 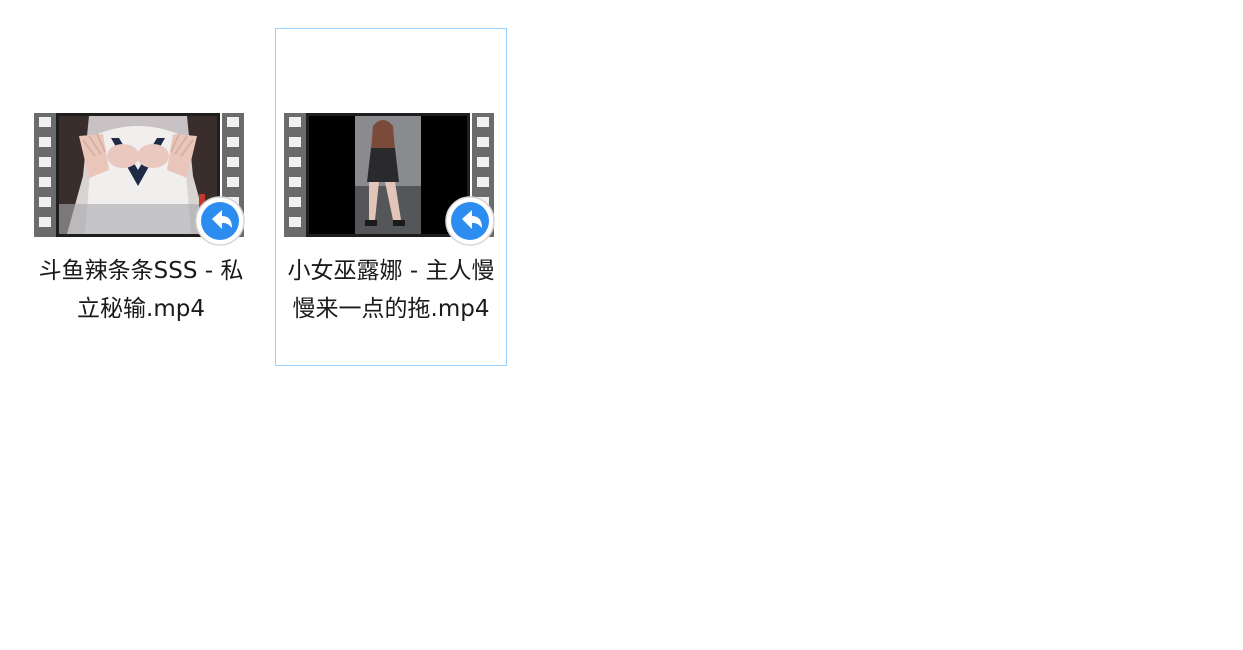 What do you see at coordinates (141, 290) in the screenshot?
I see `file-name-label: 斗鱼辣条条SSS - 私立秘输.mp4` at bounding box center [141, 290].